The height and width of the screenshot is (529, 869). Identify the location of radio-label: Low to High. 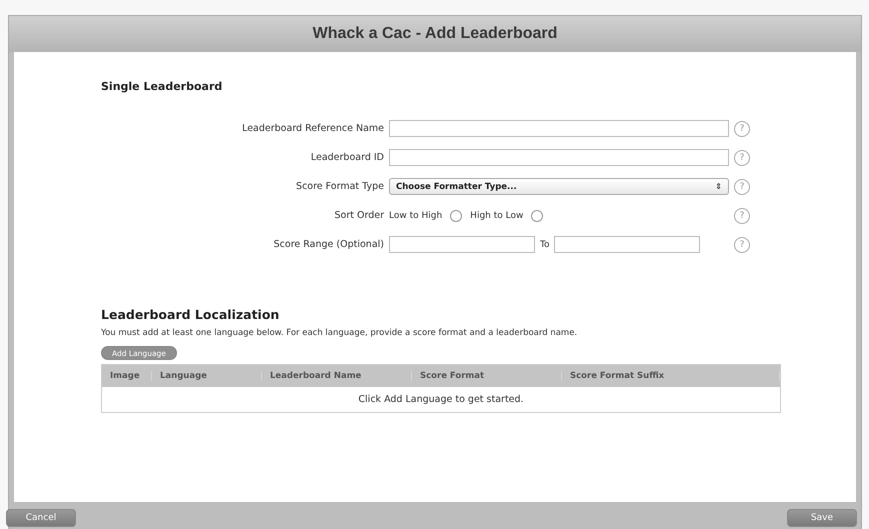
(415, 215).